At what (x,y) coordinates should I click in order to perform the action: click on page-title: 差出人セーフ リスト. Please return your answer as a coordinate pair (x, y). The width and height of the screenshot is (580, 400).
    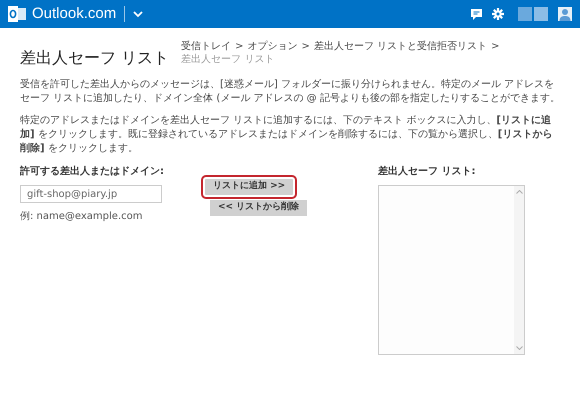
    Looking at the image, I should click on (95, 58).